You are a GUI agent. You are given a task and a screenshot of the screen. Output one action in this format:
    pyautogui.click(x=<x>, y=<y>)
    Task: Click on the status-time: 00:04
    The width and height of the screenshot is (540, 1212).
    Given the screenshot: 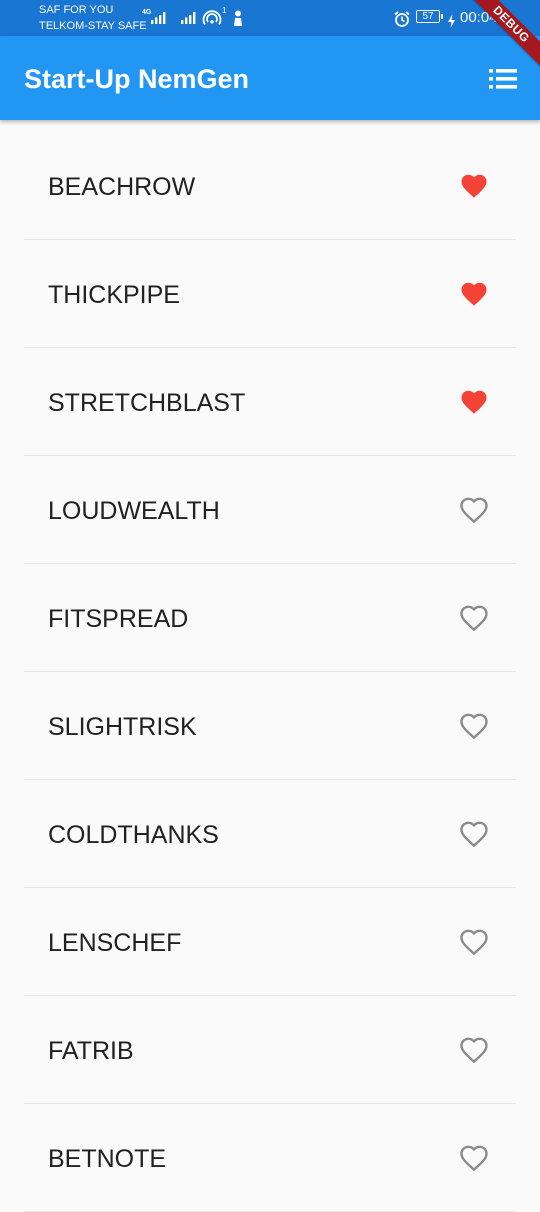 What is the action you would take?
    pyautogui.click(x=479, y=17)
    